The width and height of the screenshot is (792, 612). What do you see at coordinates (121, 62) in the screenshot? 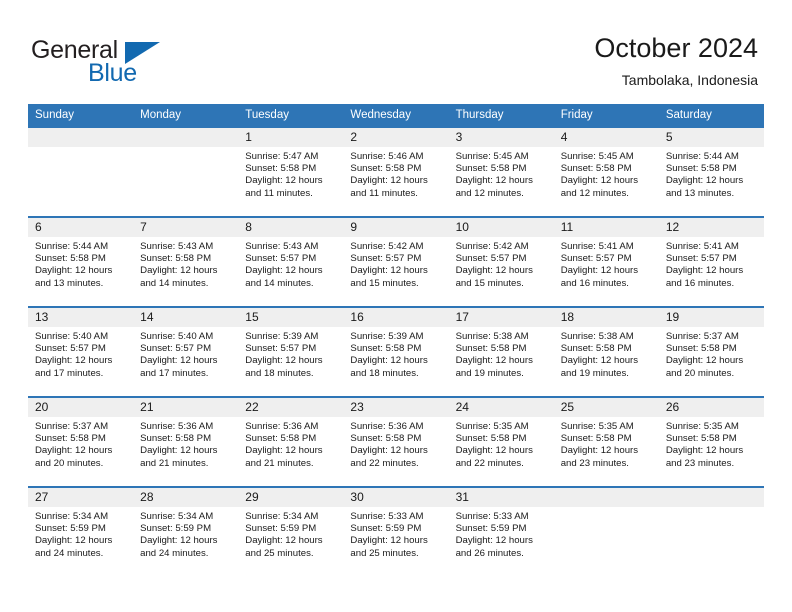
I see `general-blue-logo: General Blue` at bounding box center [121, 62].